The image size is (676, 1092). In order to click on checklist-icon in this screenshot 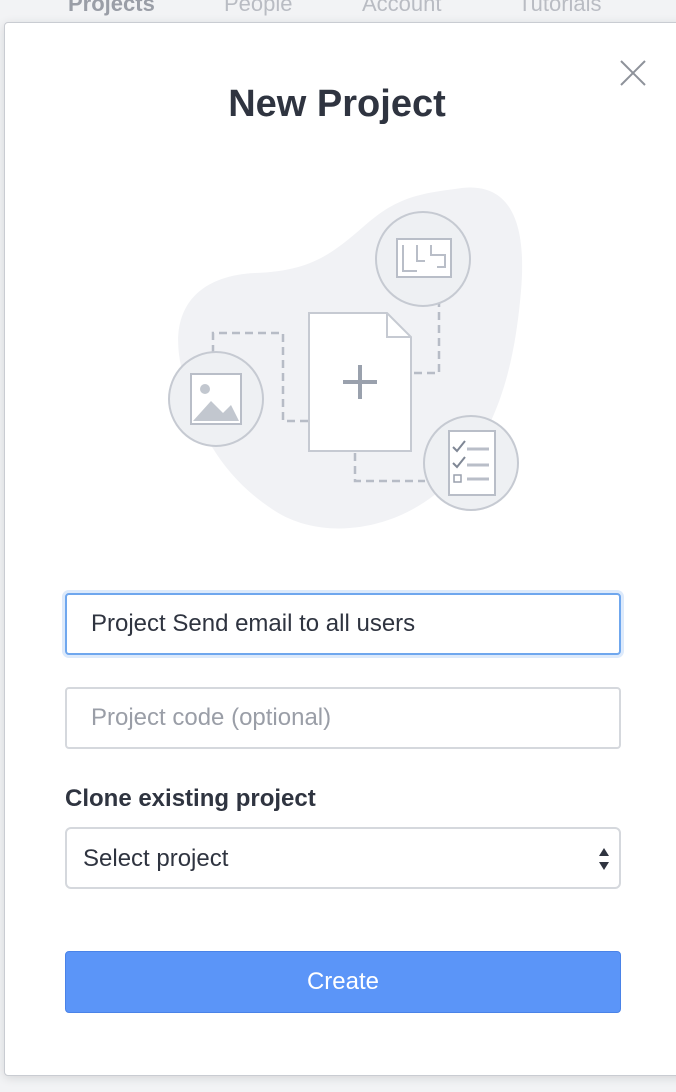, I will do `click(471, 463)`.